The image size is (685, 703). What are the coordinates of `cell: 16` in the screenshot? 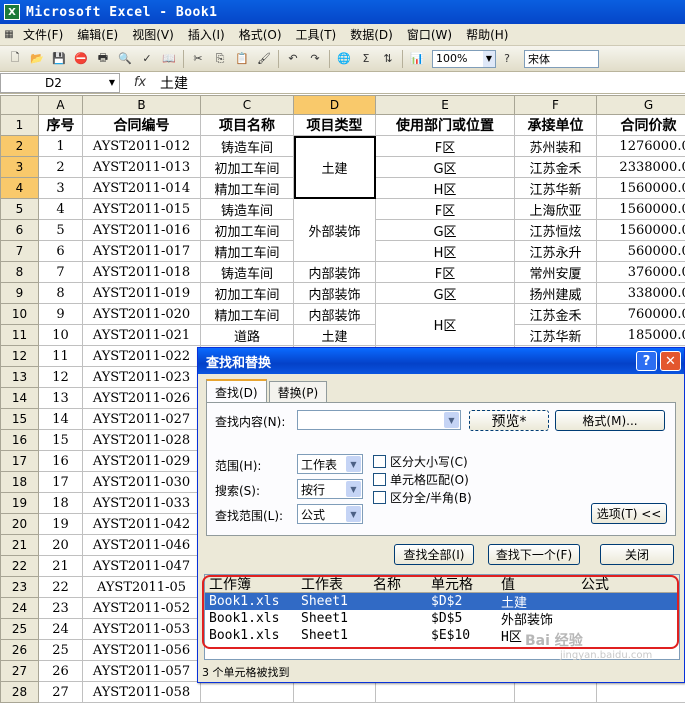 It's located at (61, 461).